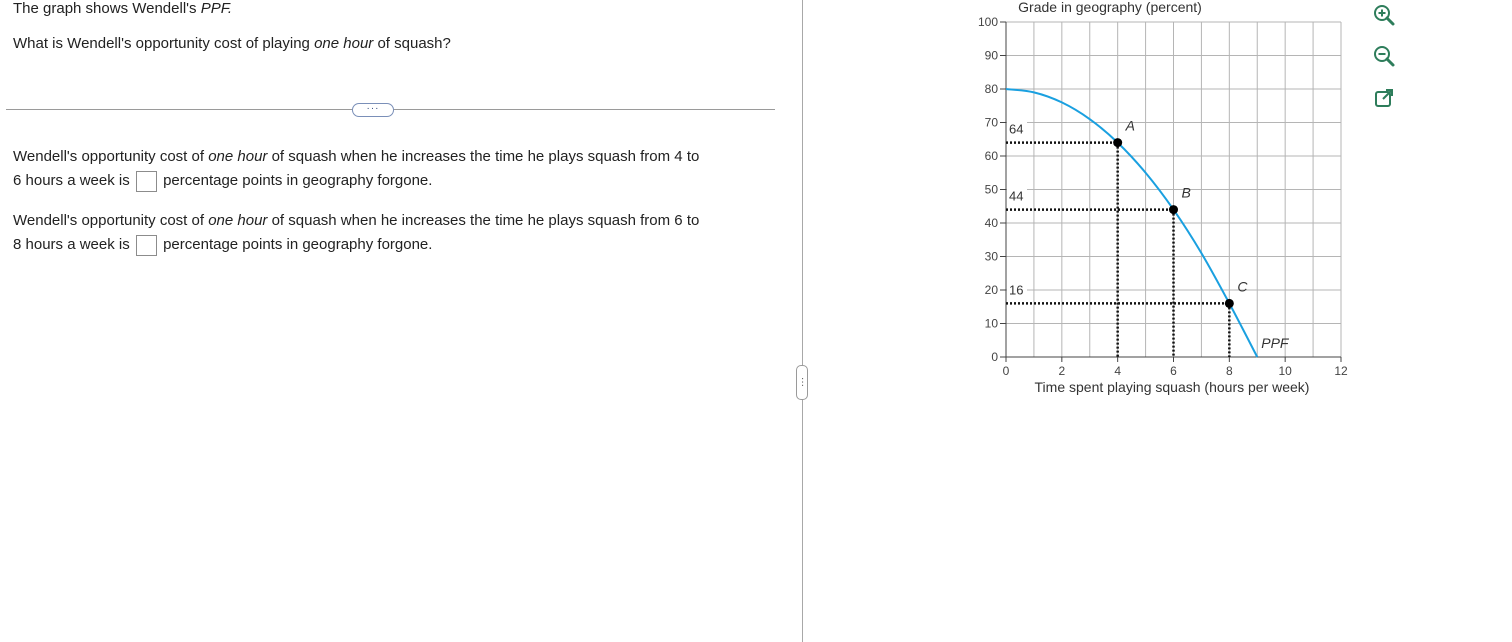 This screenshot has height=642, width=1512. I want to click on question-intro: The graph shows Wendell's PPF., so click(122, 8).